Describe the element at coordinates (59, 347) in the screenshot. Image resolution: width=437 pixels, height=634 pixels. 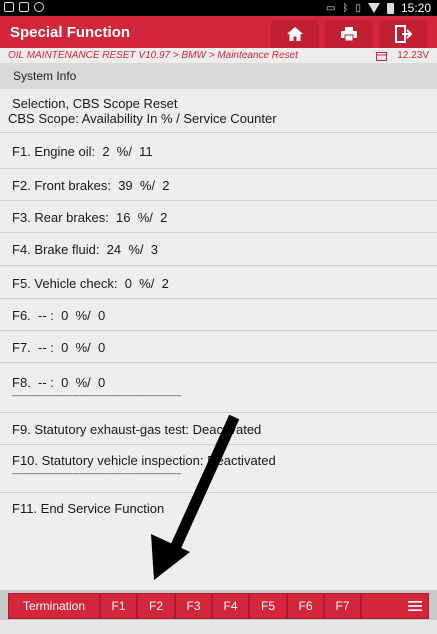
I see `info-text: F7. -- : 0 %/ 0` at that location.